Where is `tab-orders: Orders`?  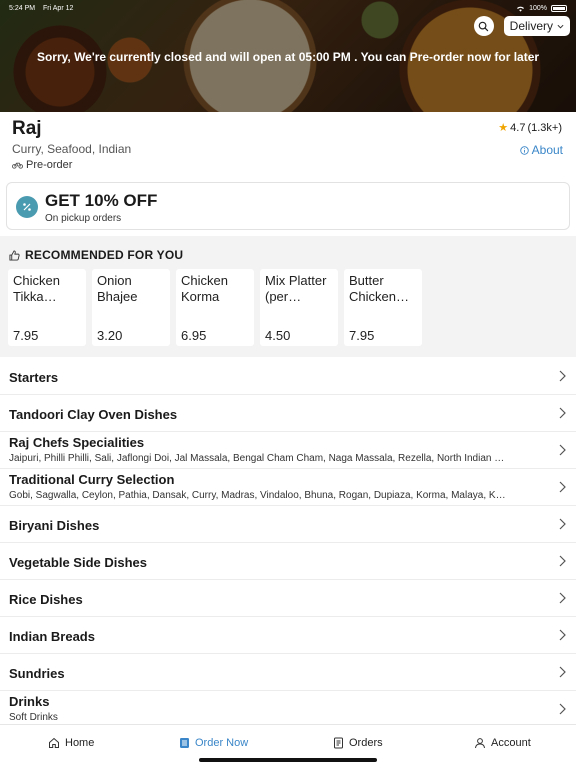 tab-orders: Orders is located at coordinates (358, 743).